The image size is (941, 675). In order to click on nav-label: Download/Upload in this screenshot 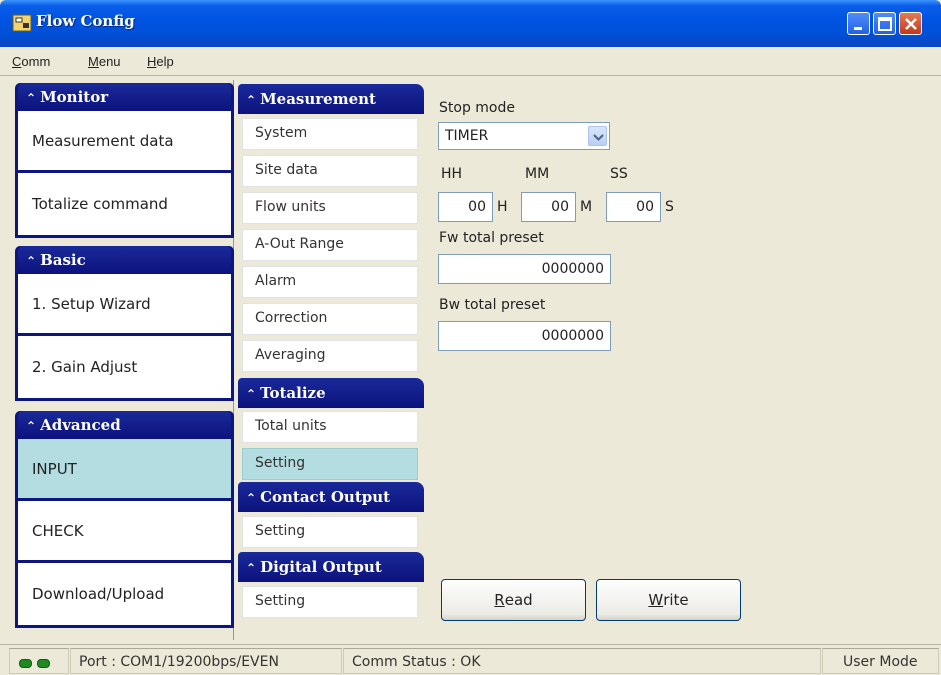, I will do `click(98, 594)`.